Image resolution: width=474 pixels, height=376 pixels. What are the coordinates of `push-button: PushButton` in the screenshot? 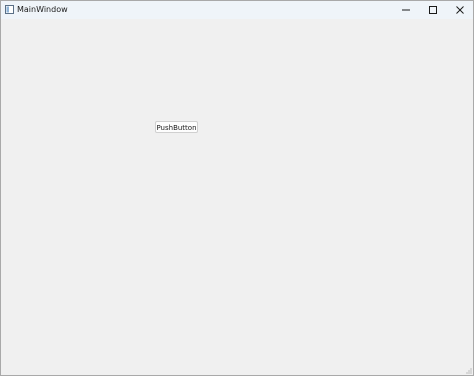 It's located at (176, 127).